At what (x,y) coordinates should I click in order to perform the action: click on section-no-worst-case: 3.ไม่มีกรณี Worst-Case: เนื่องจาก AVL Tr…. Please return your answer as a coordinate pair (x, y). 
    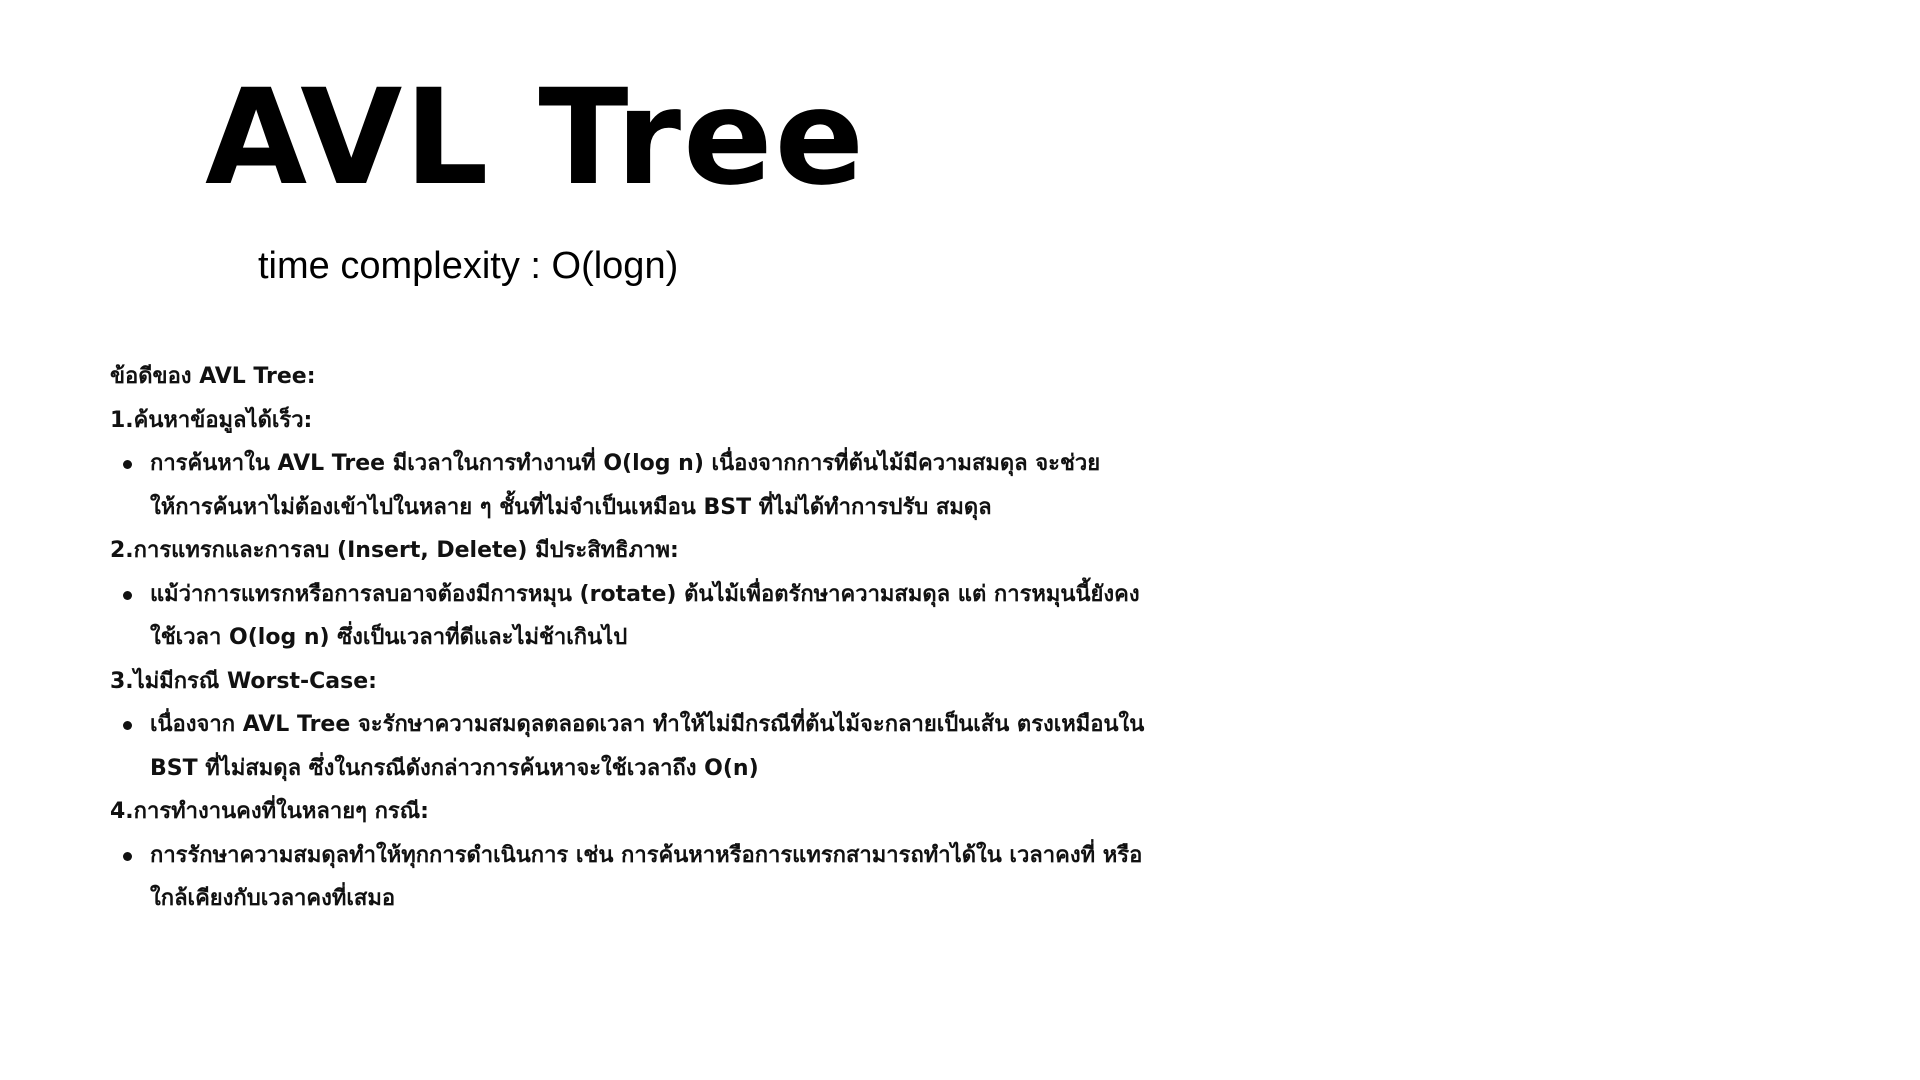
    Looking at the image, I should click on (660, 725).